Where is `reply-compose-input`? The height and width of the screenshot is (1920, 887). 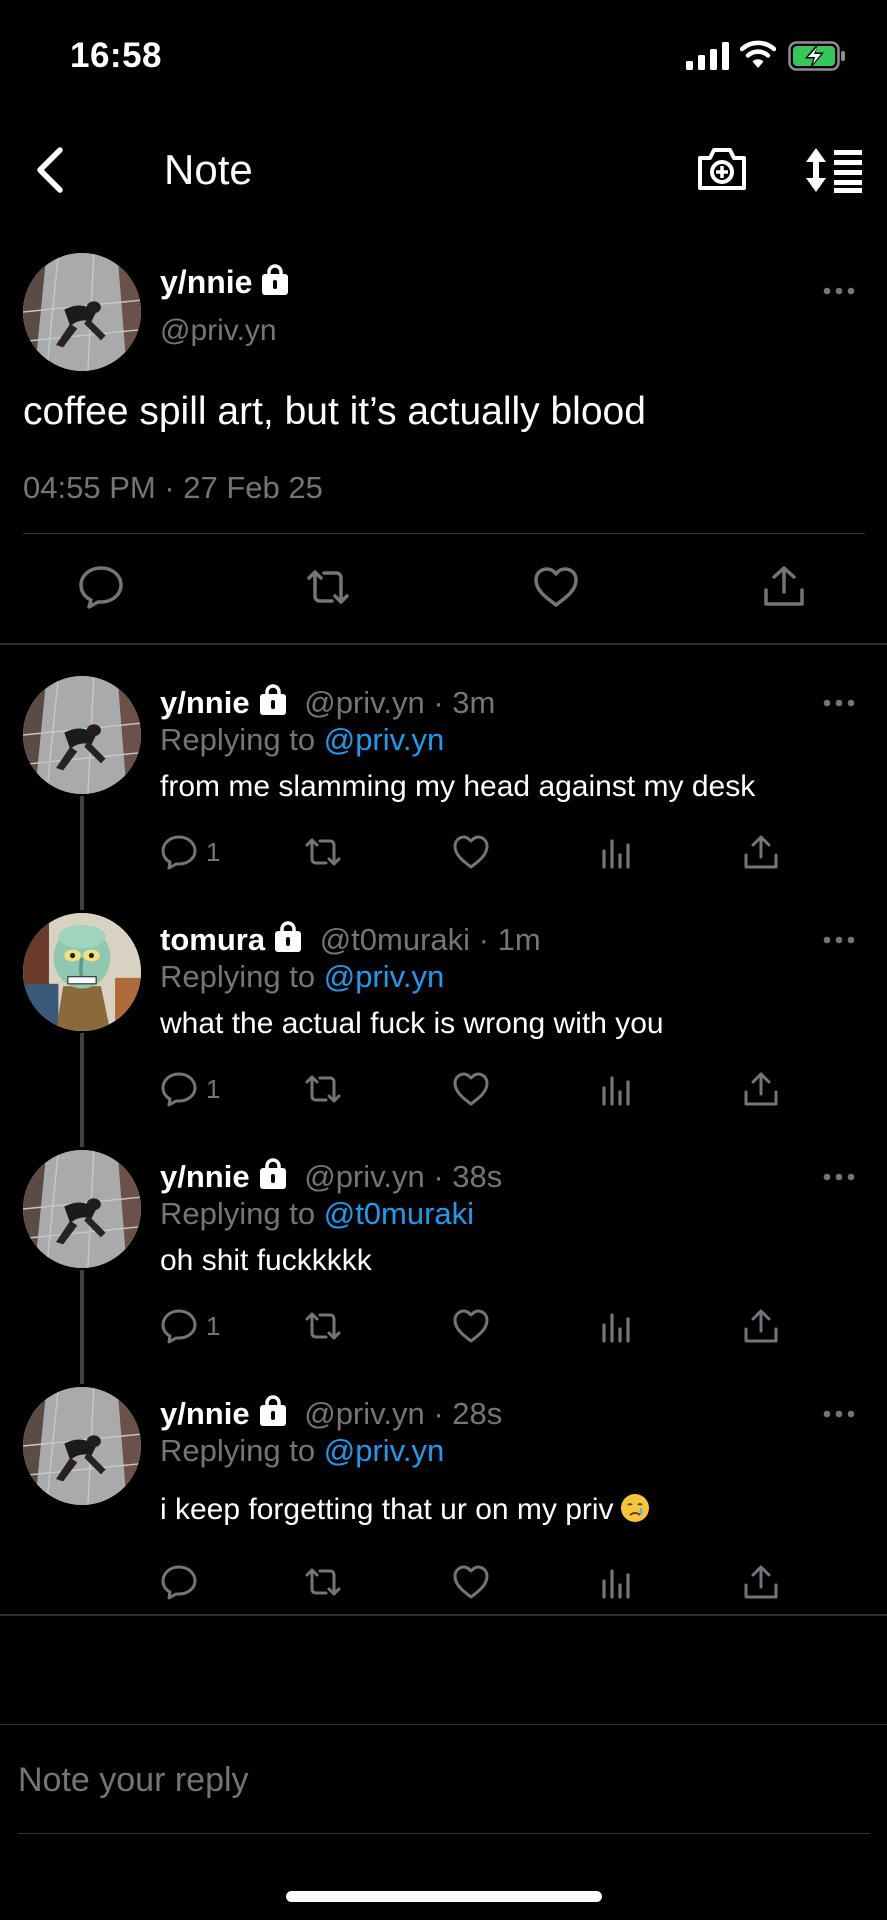
reply-compose-input is located at coordinates (438, 1780).